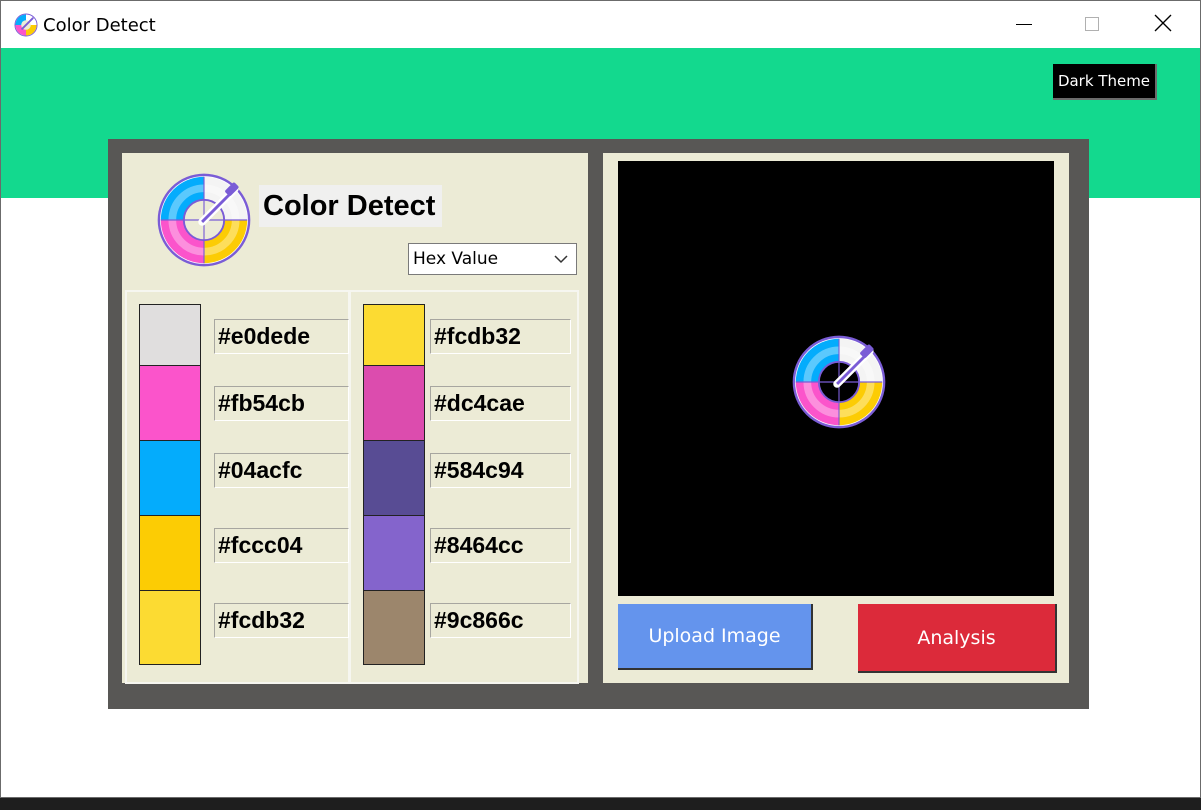 Image resolution: width=1201 pixels, height=810 pixels. I want to click on hex-value-label: #dc4cae, so click(500, 403).